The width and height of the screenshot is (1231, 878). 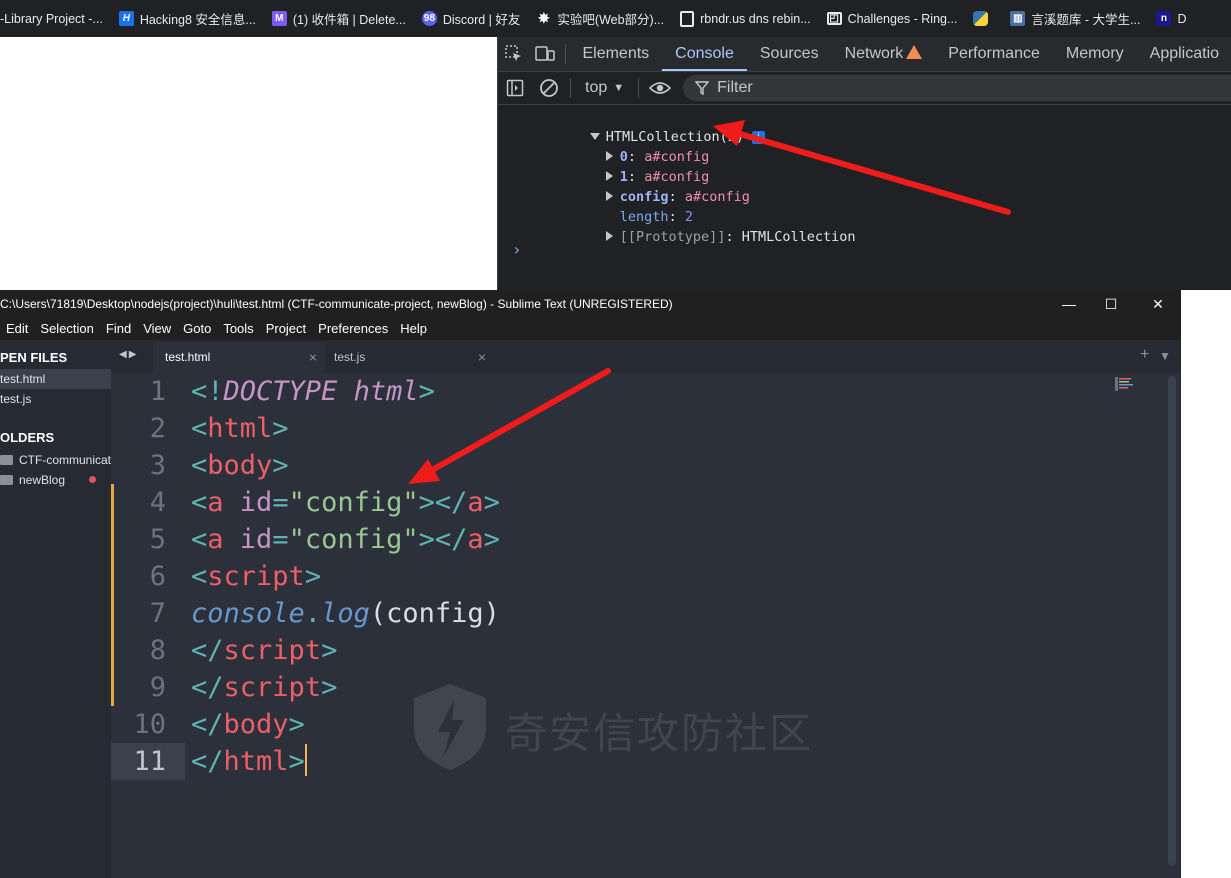 What do you see at coordinates (864, 126) in the screenshot?
I see `console-collection-row: HTMLCollection(2) i` at bounding box center [864, 126].